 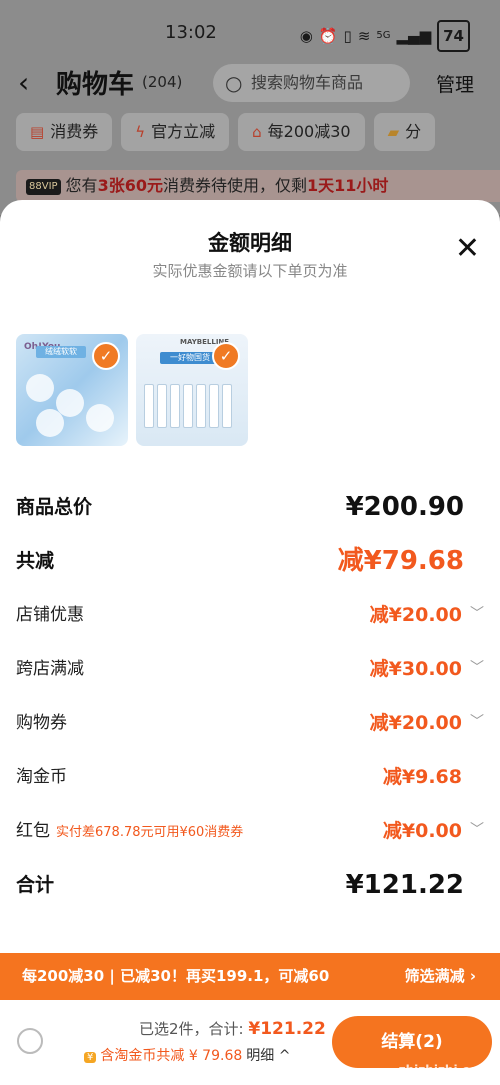 What do you see at coordinates (140, 132) in the screenshot?
I see `lightning-icon: ϟ` at bounding box center [140, 132].